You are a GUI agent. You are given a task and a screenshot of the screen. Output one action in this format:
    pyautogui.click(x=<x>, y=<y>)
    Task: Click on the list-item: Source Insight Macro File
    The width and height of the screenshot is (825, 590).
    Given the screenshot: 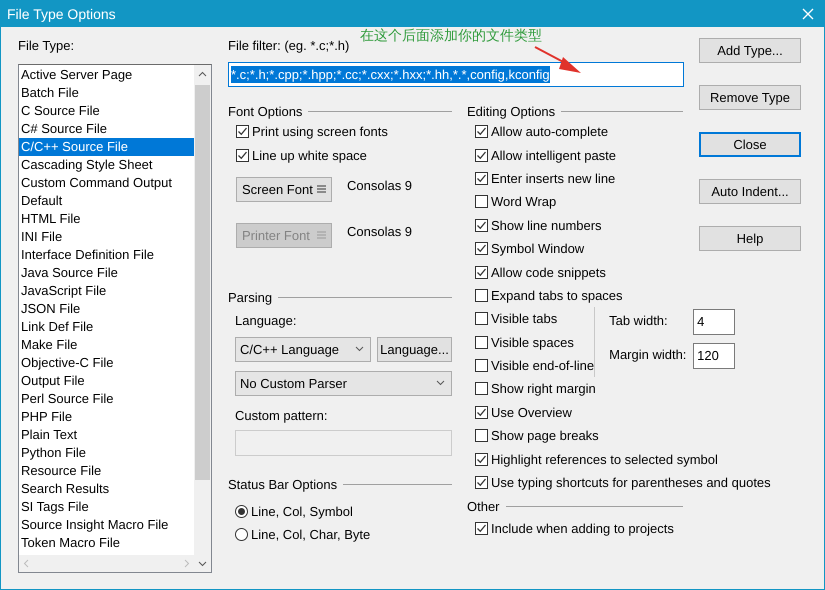 What is the action you would take?
    pyautogui.click(x=106, y=525)
    